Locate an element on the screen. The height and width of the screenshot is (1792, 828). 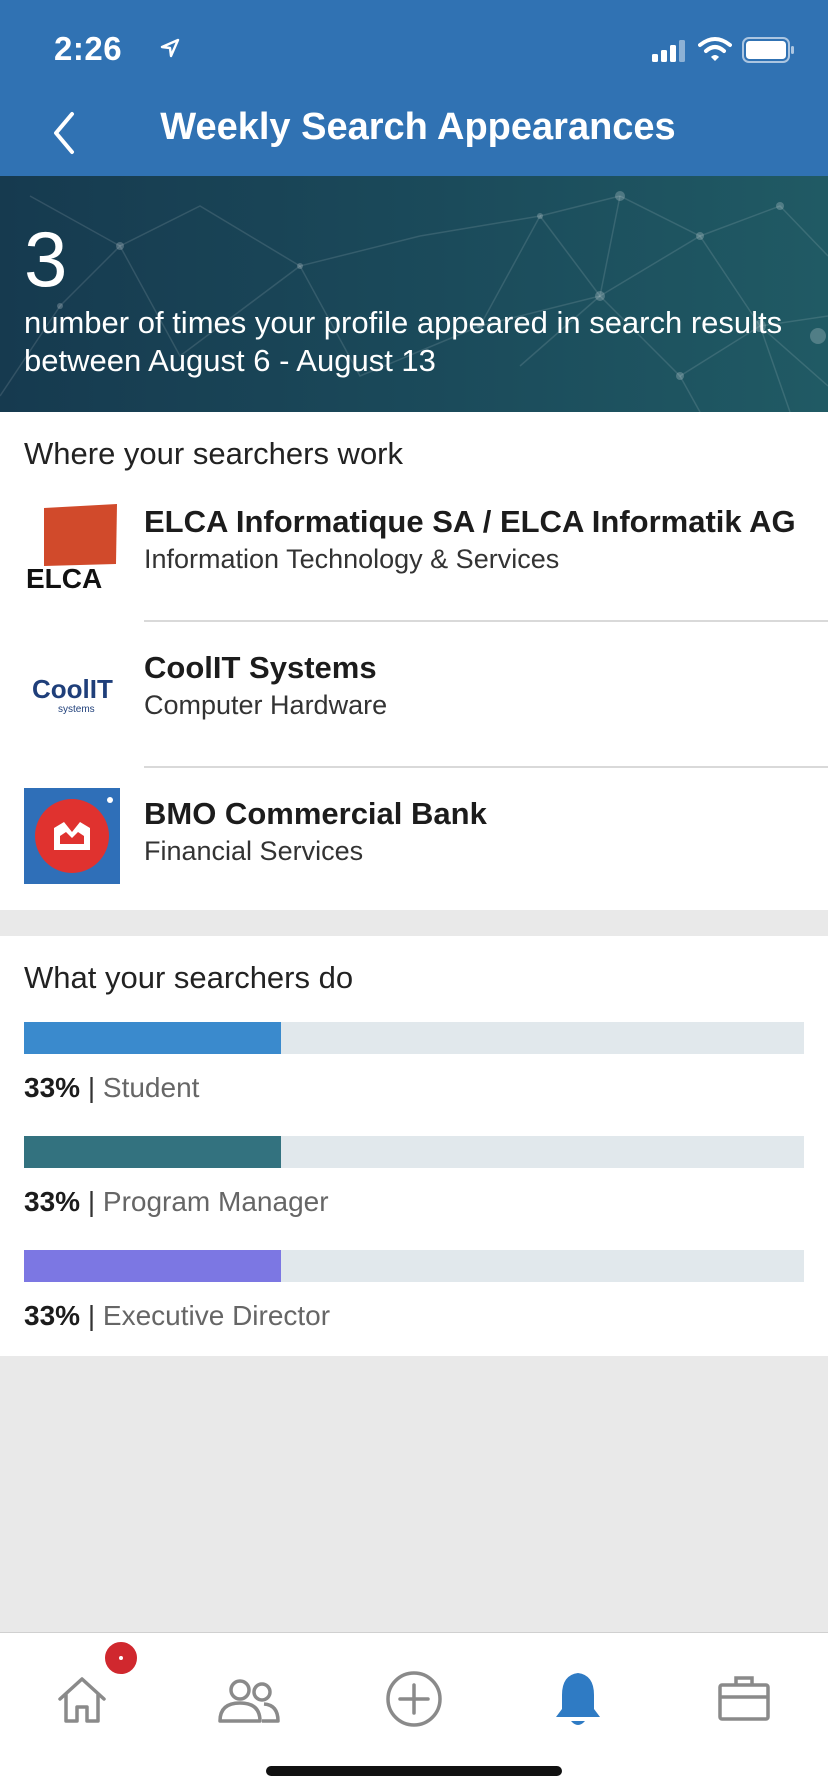
svg-text: ELCA is located at coordinates (64, 577).